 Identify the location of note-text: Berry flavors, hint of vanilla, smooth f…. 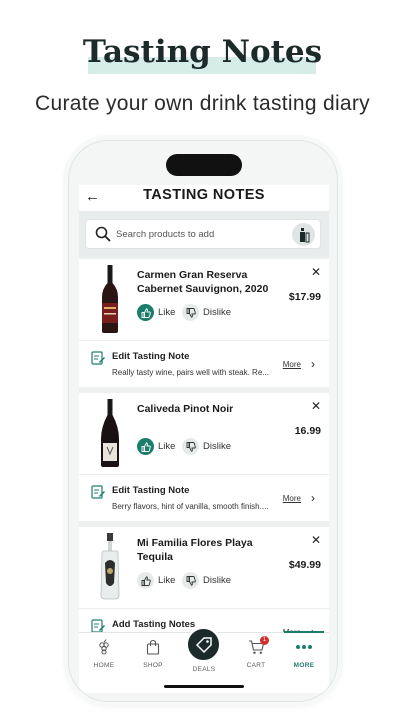
(190, 506).